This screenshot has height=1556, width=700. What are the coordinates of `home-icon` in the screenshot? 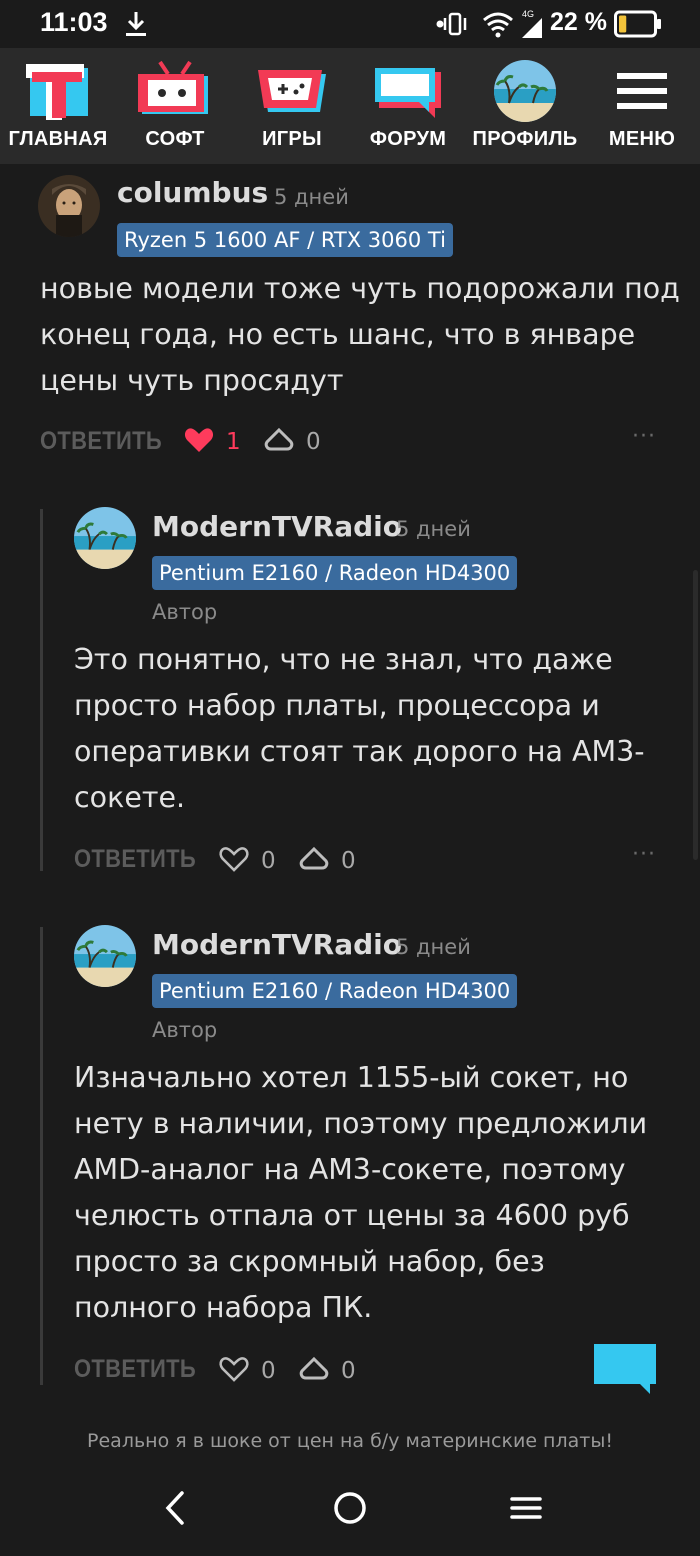 It's located at (350, 1510).